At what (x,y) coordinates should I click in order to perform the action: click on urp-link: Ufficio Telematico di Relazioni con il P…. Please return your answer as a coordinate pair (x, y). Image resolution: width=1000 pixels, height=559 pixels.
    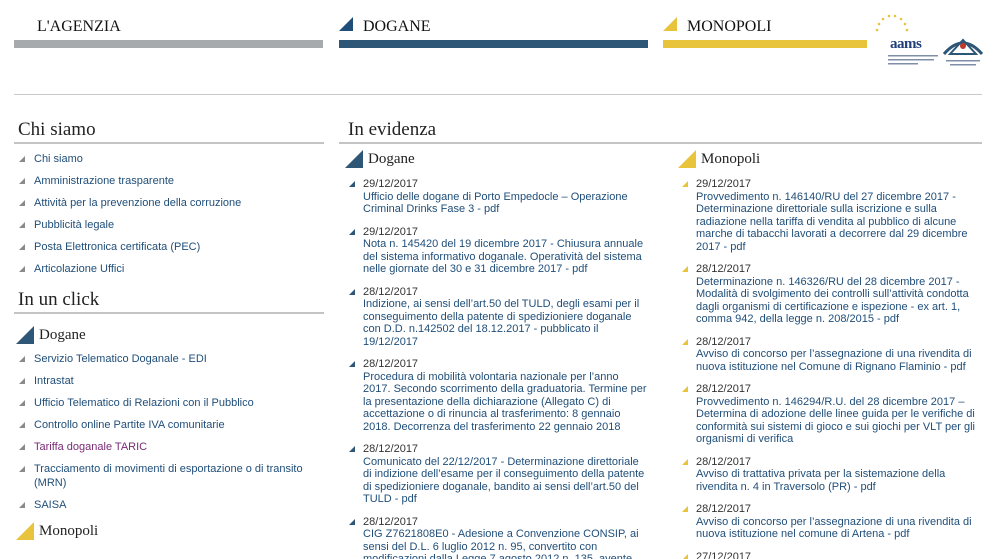
    Looking at the image, I should click on (169, 403).